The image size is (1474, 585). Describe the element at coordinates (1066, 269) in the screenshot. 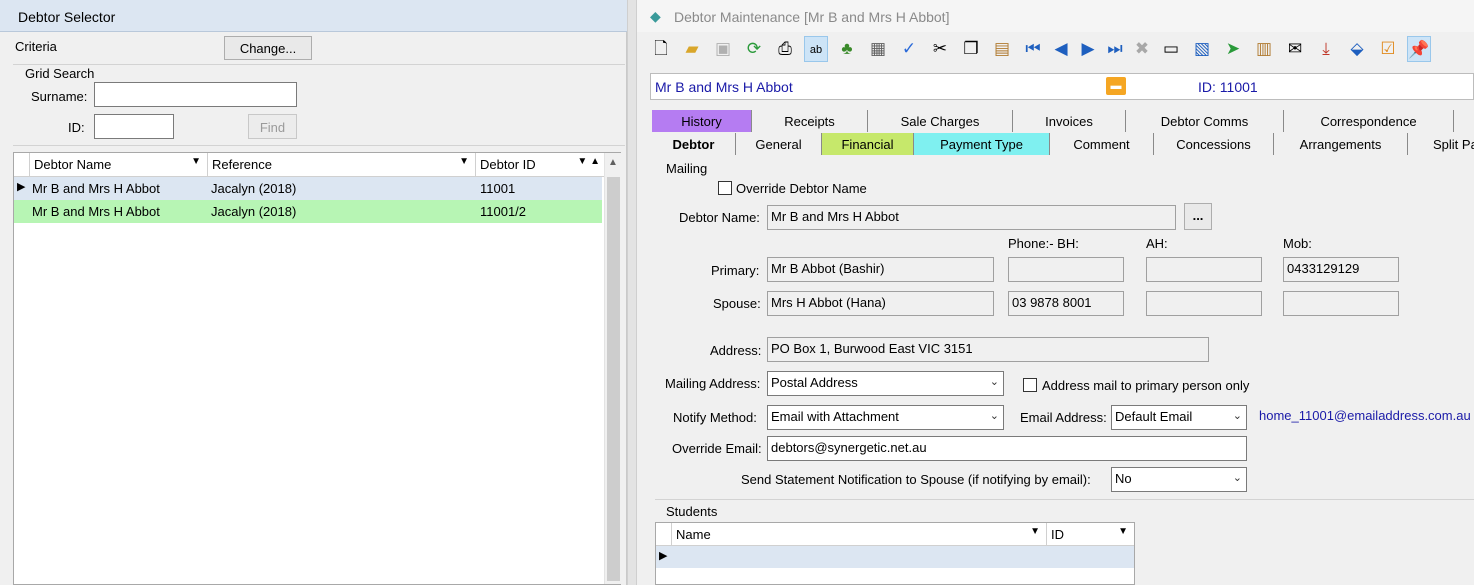

I see `primary-bh-field` at that location.